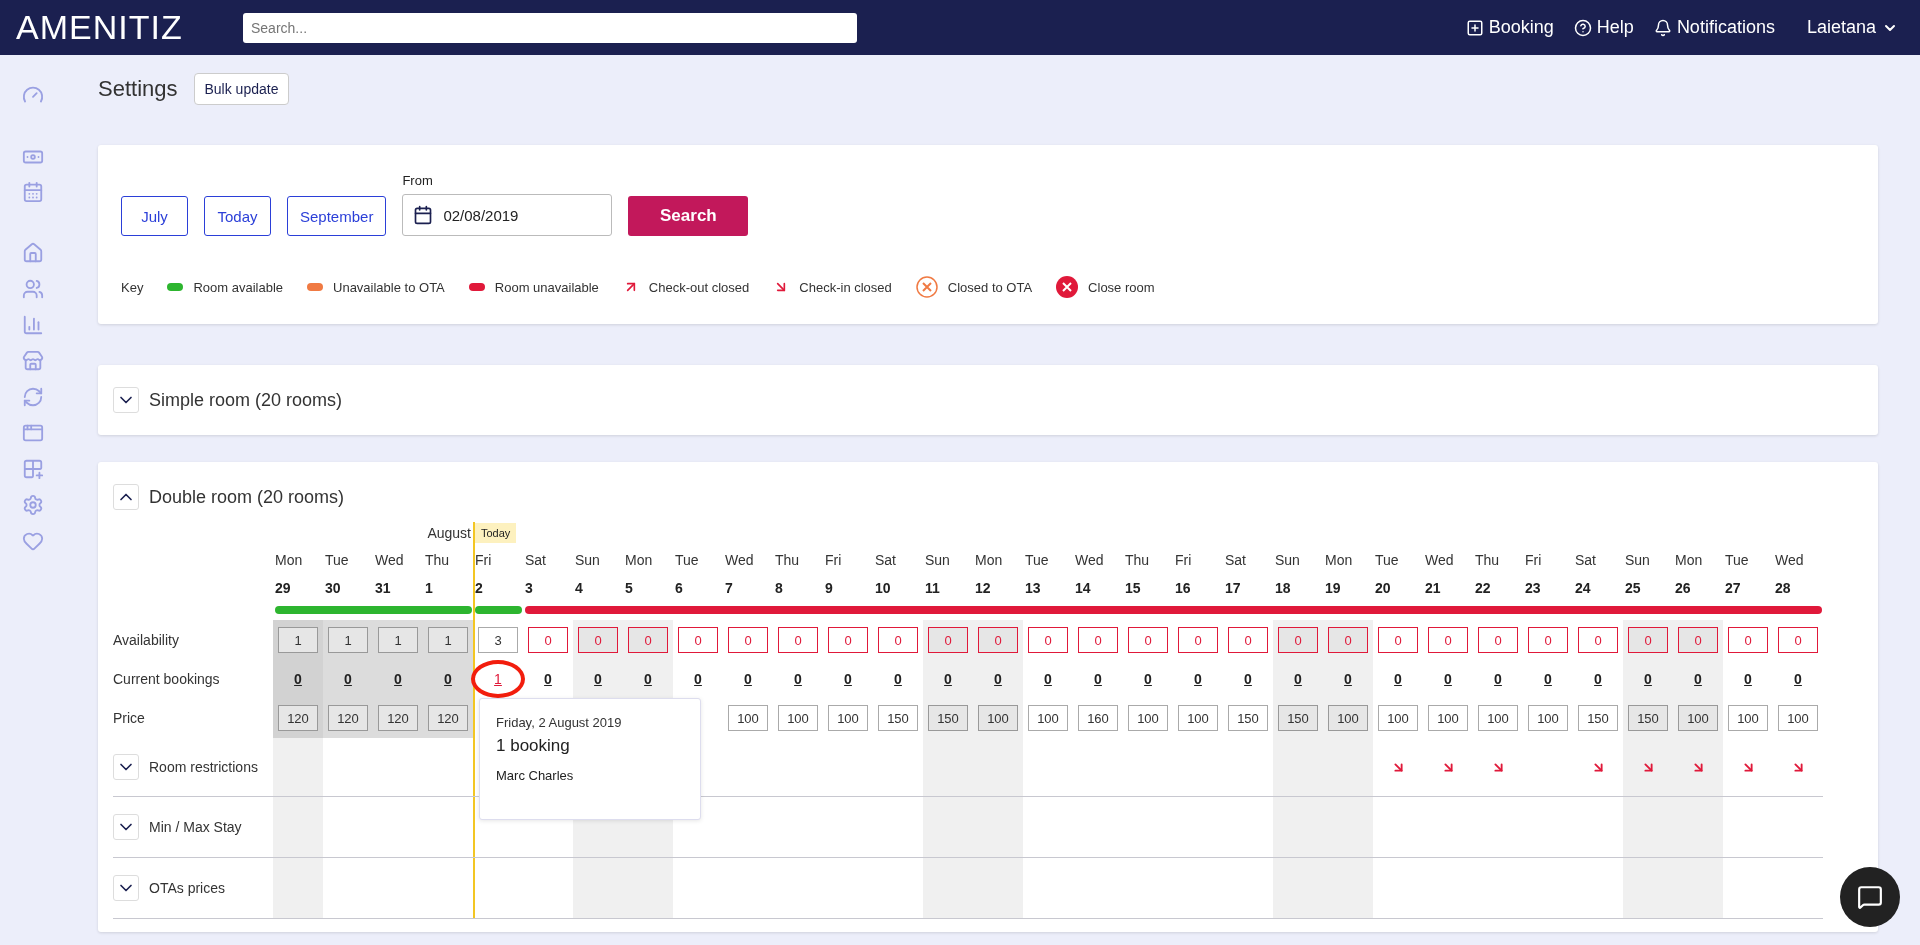  Describe the element at coordinates (1098, 718) in the screenshot. I see `price-field: 160` at that location.